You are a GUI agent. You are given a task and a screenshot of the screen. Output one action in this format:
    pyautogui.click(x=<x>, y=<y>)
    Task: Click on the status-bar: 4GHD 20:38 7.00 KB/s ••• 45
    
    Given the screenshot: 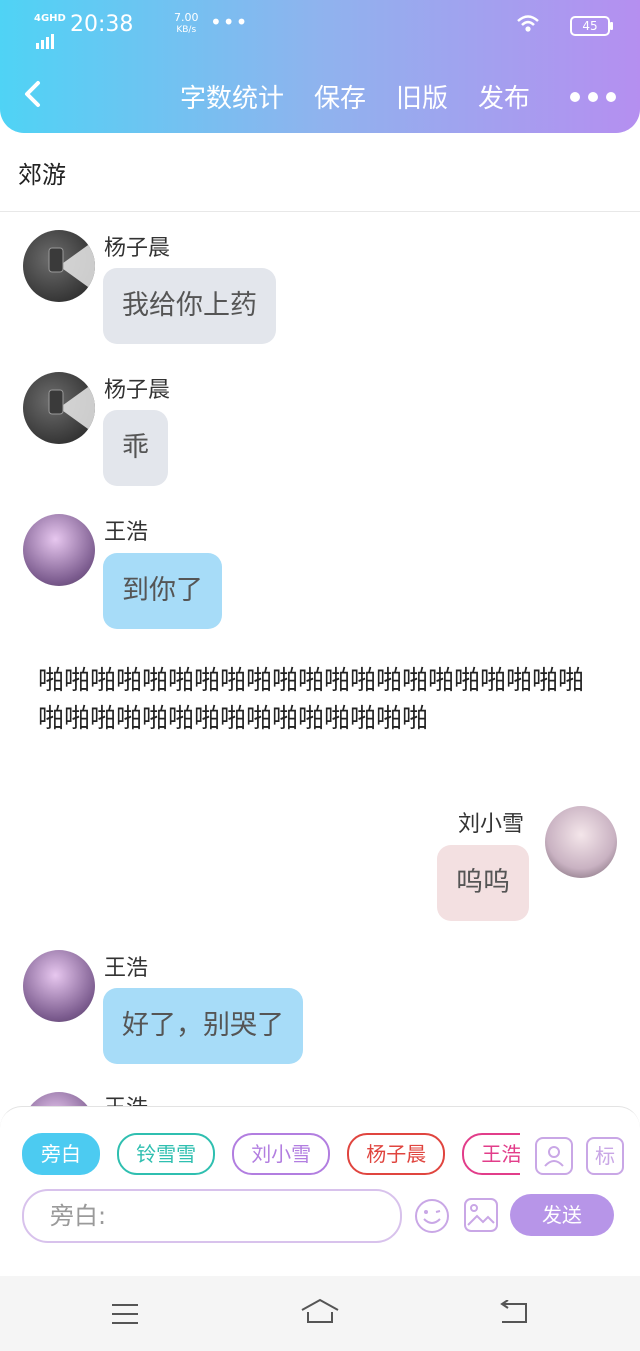 What is the action you would take?
    pyautogui.click(x=323, y=29)
    